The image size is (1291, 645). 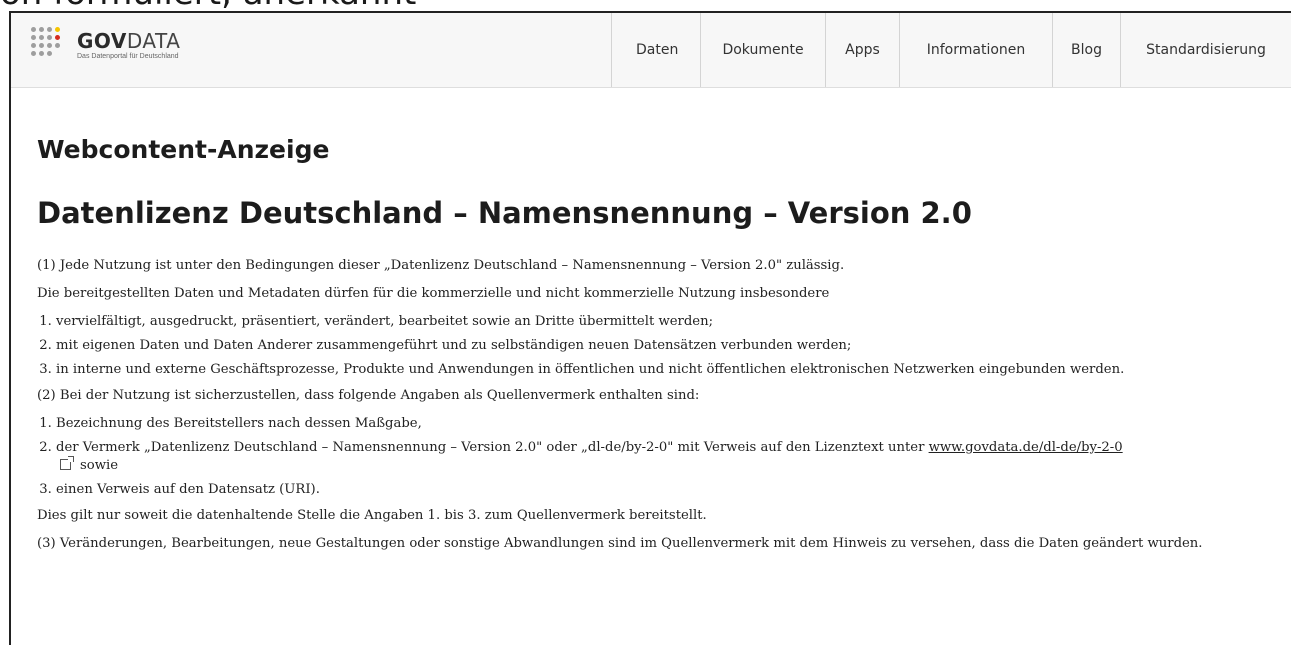 What do you see at coordinates (183, 149) in the screenshot?
I see `portlet-title: Webcontent-Anzeige` at bounding box center [183, 149].